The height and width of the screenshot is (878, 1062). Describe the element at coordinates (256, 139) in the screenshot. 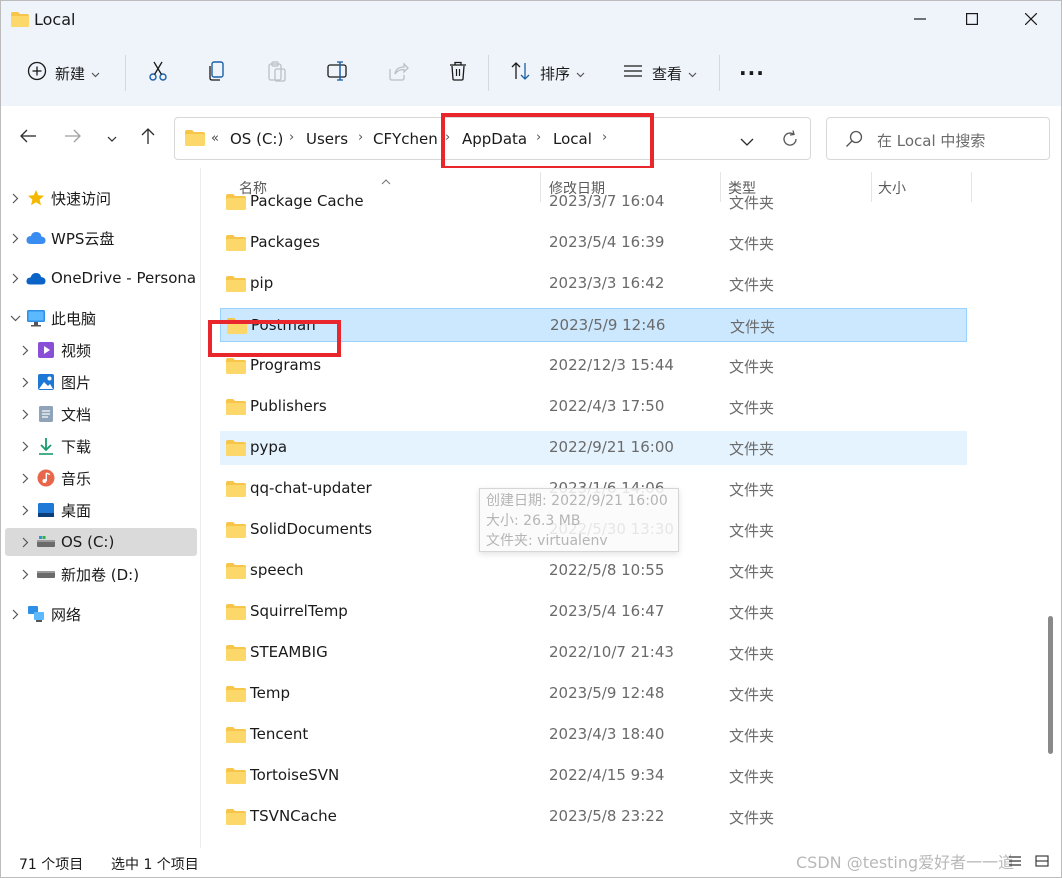

I see `breadcrumb-os-c: OS (C:)` at that location.